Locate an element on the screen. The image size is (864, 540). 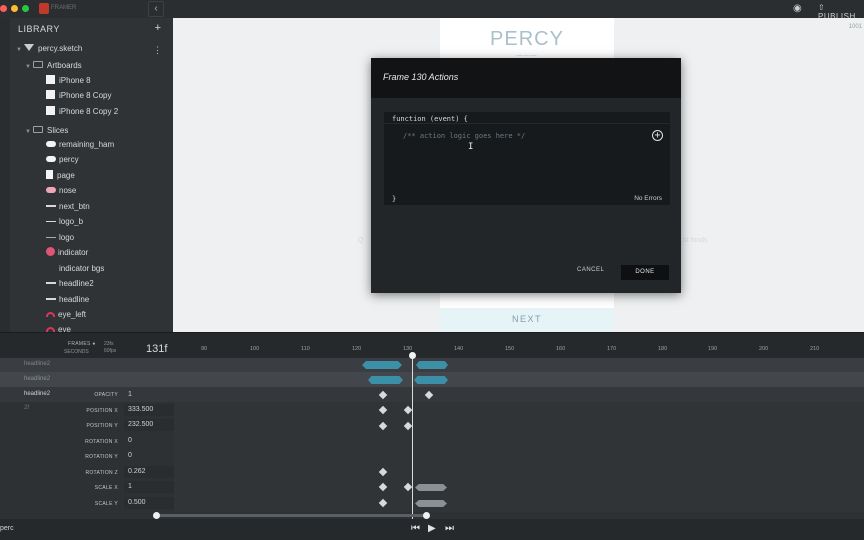
skip-forward-icon: ⏭ is located at coordinates (449, 528).